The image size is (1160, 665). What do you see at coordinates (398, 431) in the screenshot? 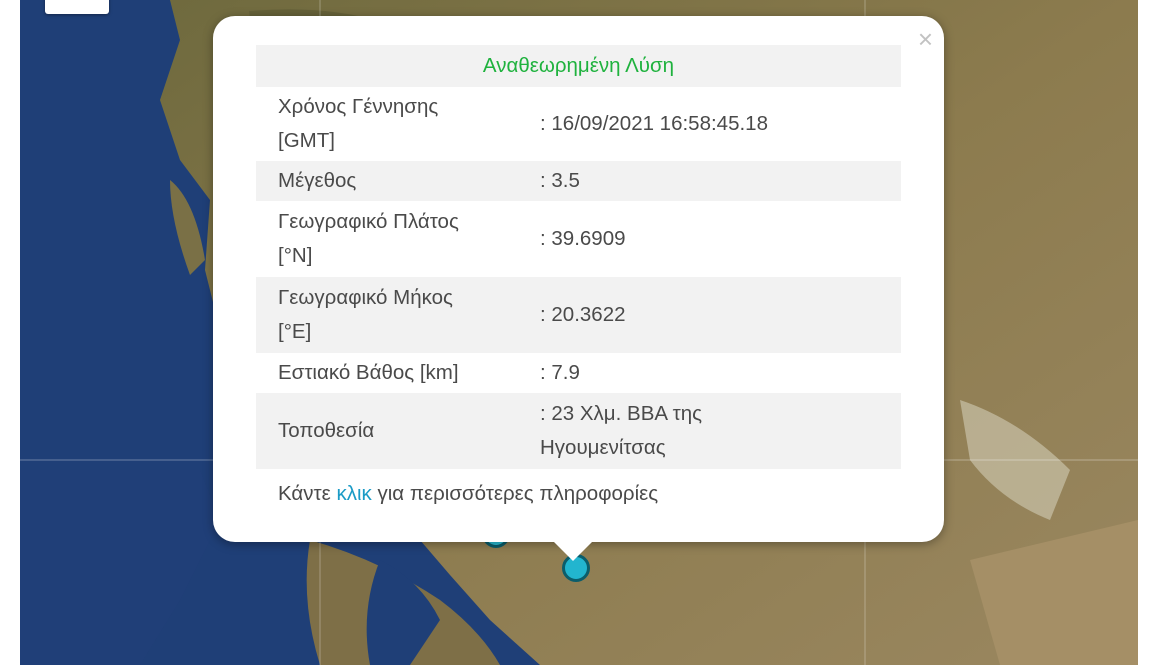
I see `row-label: Τοποθεσία` at bounding box center [398, 431].